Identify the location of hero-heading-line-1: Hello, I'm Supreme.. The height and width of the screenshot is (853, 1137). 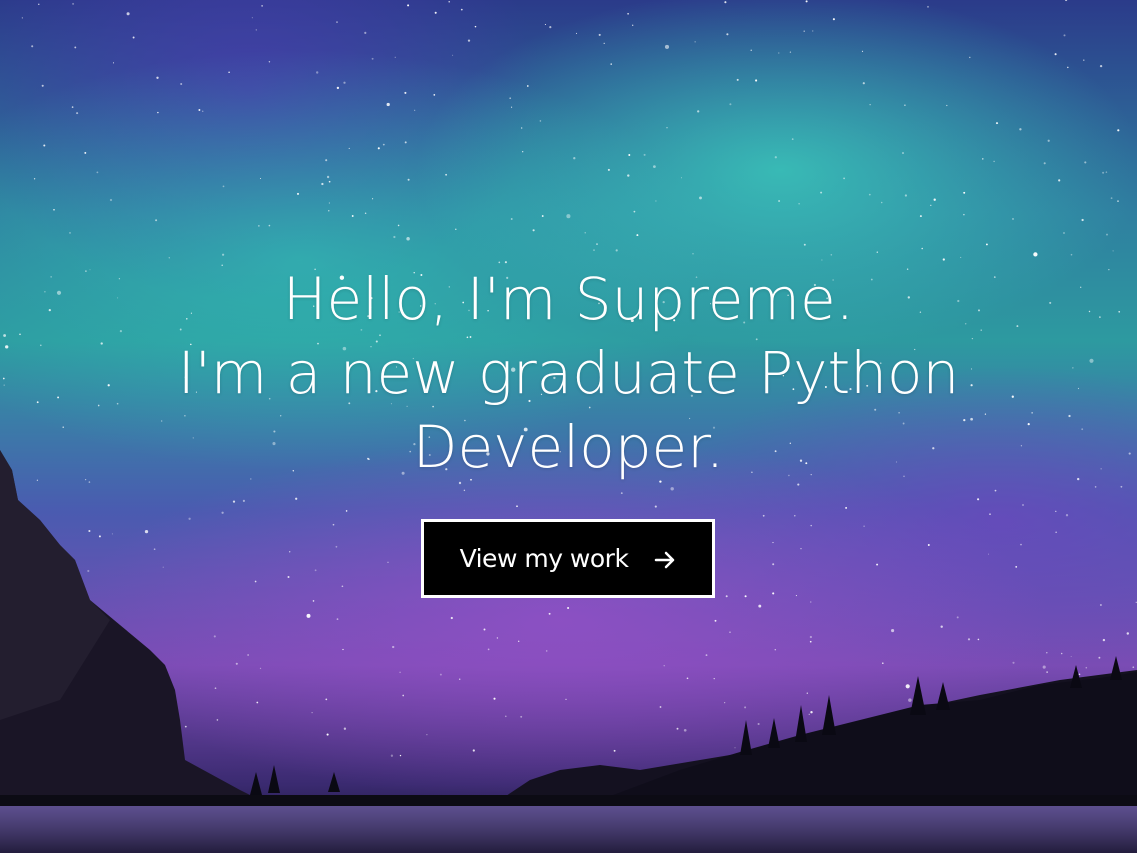
(568, 299).